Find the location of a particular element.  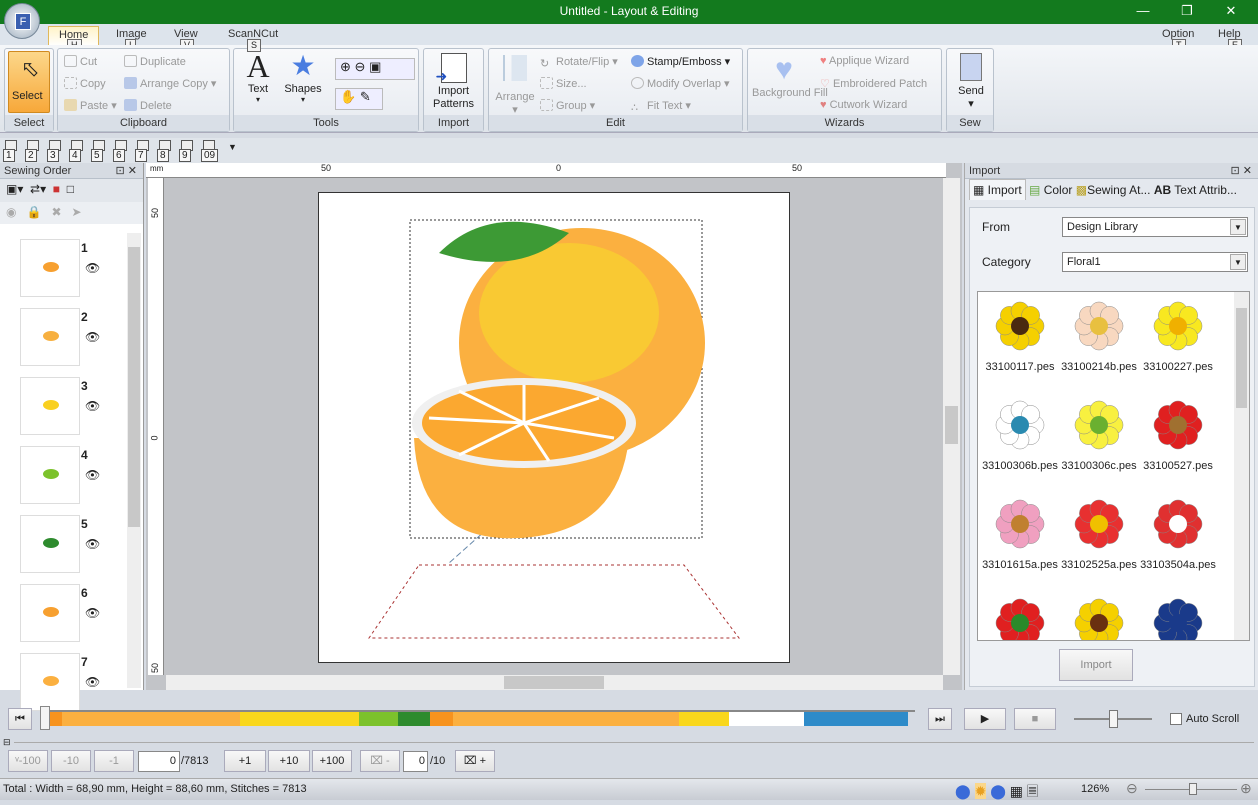

category-dropdown: Floral1 ▼ is located at coordinates (1155, 262).